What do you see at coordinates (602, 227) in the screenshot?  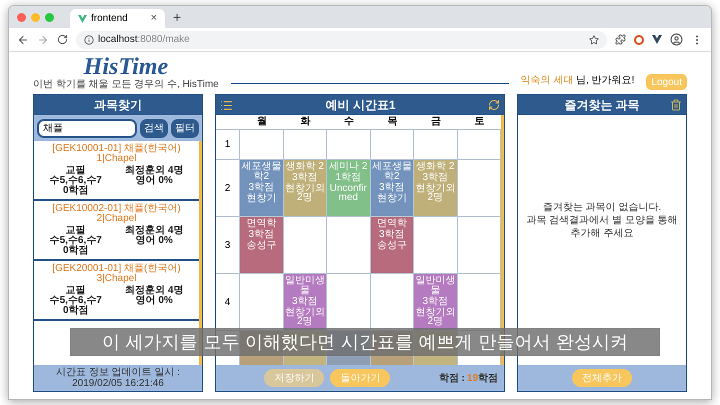 I see `empty-hint: 과목 검색결과에서 별 모양을 통해 추가해 주세요` at bounding box center [602, 227].